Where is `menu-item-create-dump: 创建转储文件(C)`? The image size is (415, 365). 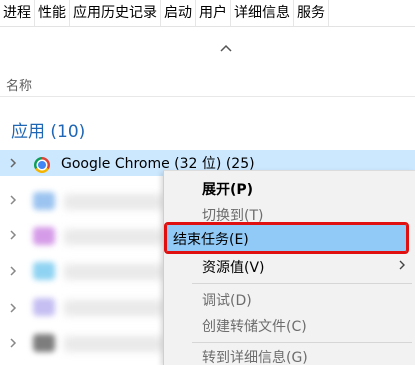
menu-item-create-dump: 创建转储文件(C) is located at coordinates (254, 326).